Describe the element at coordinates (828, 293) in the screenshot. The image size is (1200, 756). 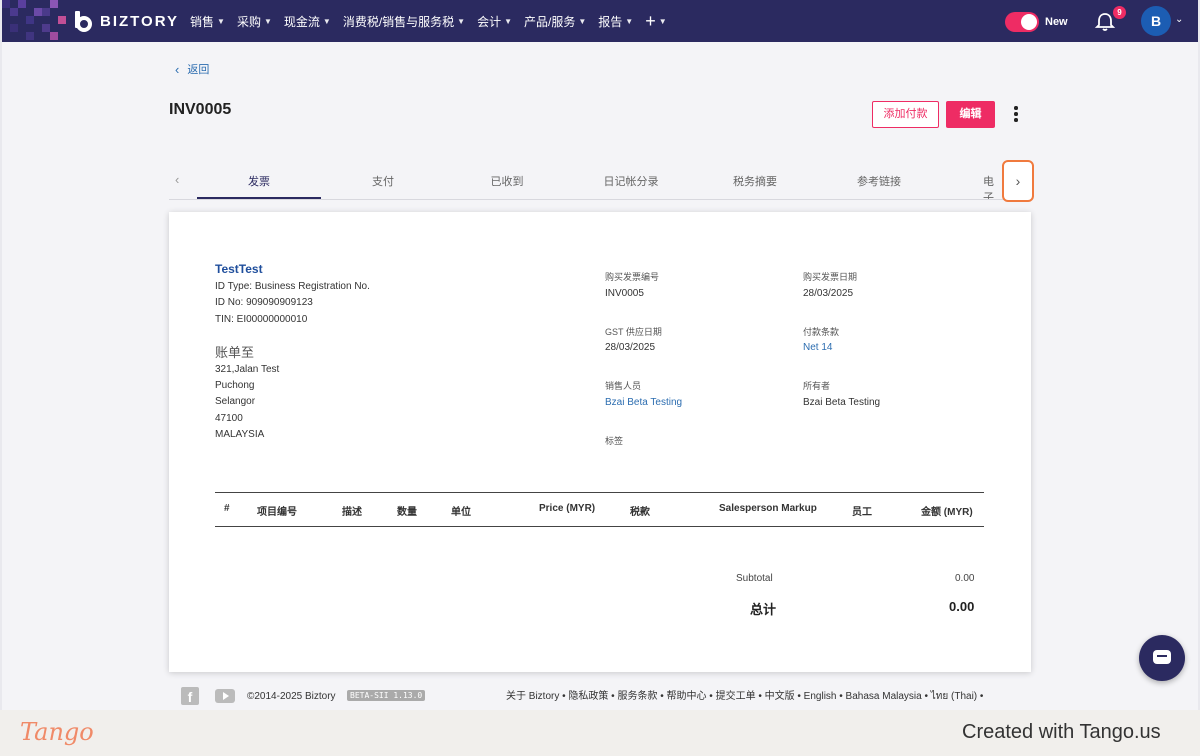
I see `po-date-value: 28/03/2025` at that location.